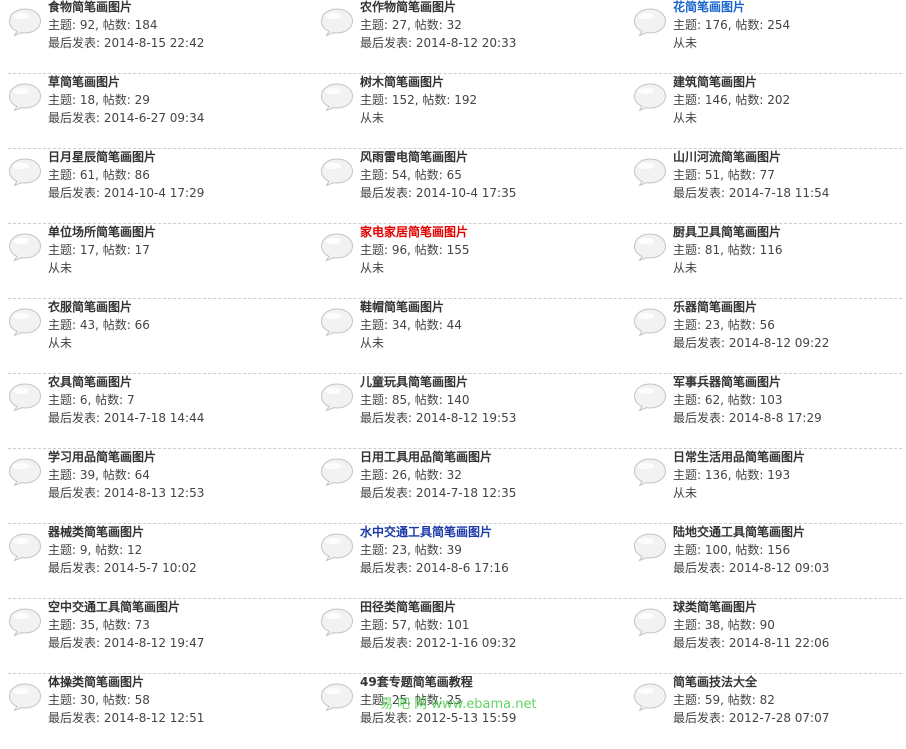 The image size is (906, 749). What do you see at coordinates (126, 718) in the screenshot?
I see `forum-last-post: 最后发表: 2014-8-12 12:51` at bounding box center [126, 718].